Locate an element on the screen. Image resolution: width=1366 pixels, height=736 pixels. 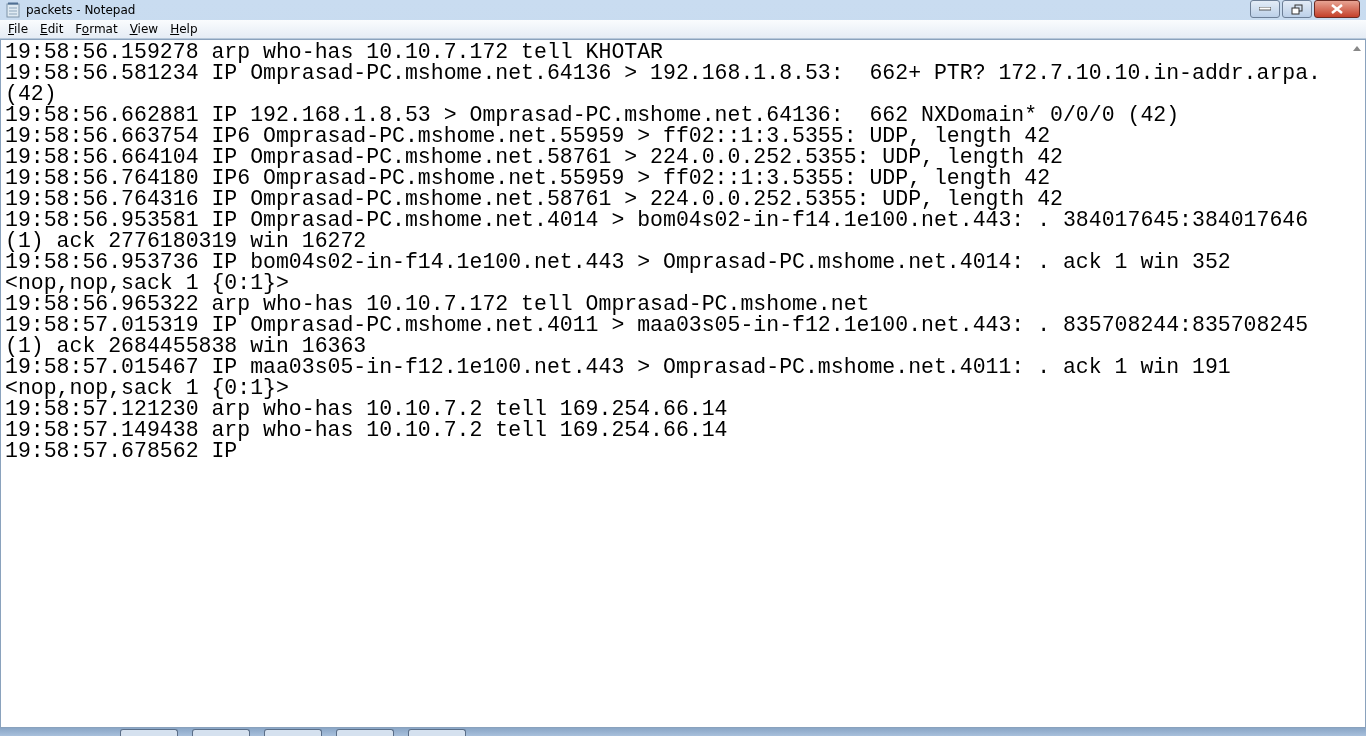
close-icon is located at coordinates (1337, 9).